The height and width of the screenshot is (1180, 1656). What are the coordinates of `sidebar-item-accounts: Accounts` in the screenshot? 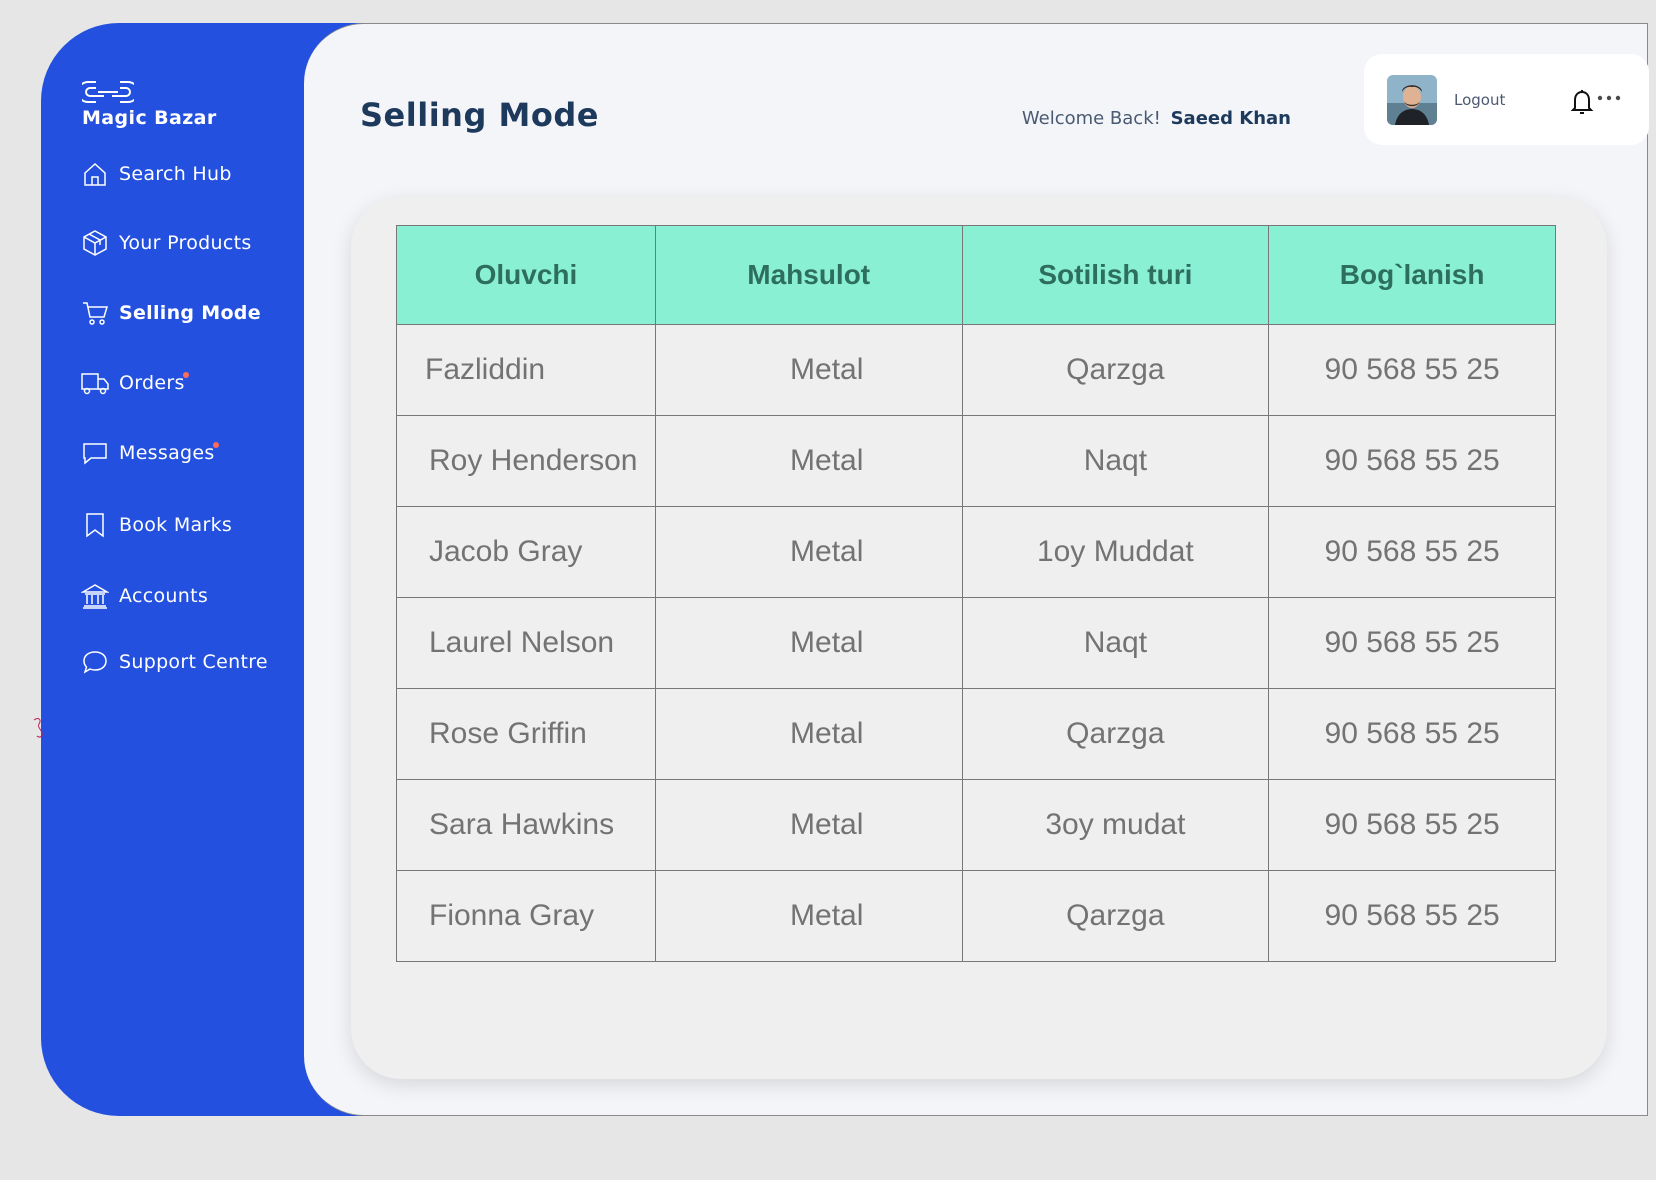 It's located at (144, 596).